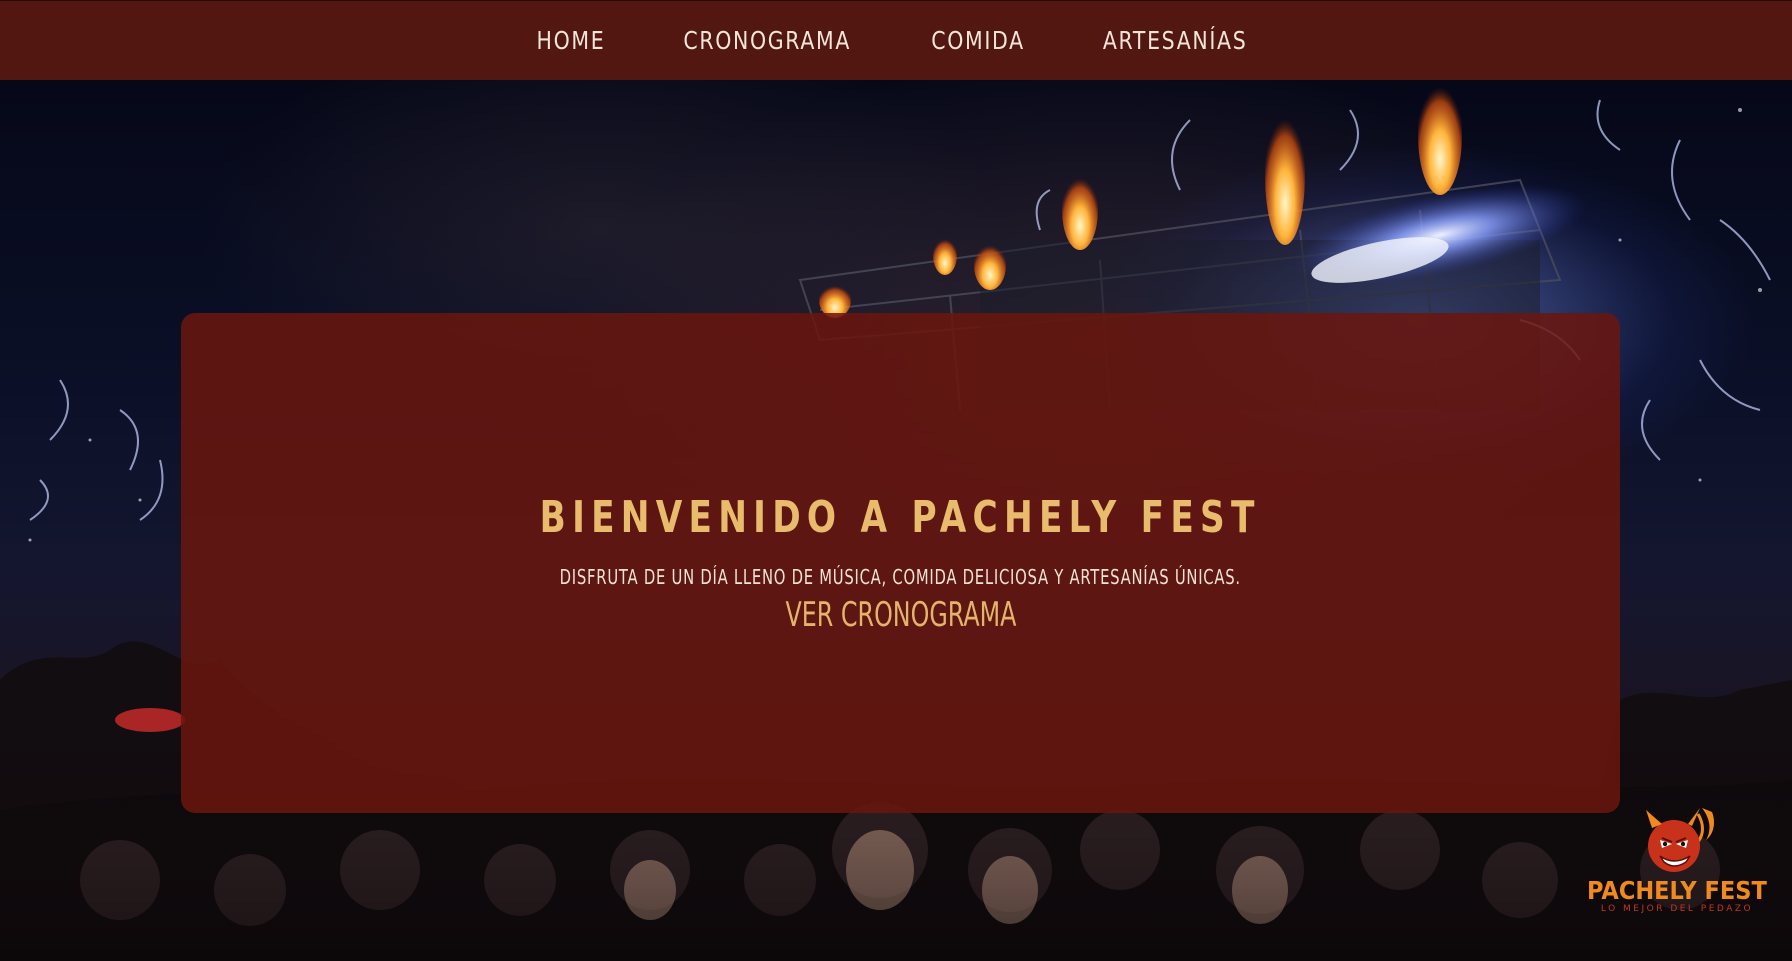  Describe the element at coordinates (977, 40) in the screenshot. I see `nav-link-comida: COMIDA` at that location.